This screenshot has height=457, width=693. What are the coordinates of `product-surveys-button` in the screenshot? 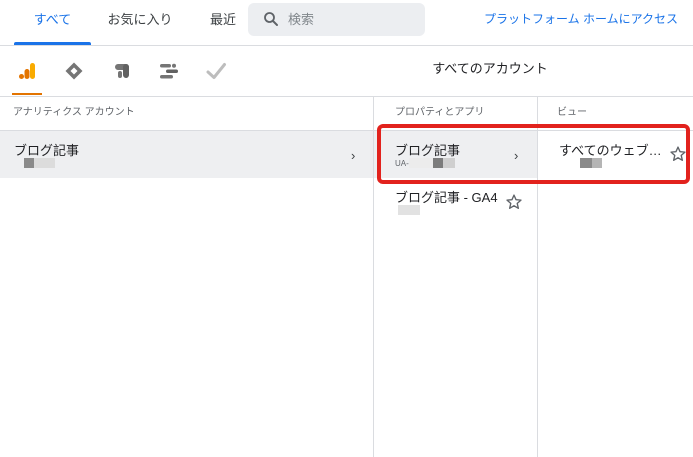 It's located at (216, 71).